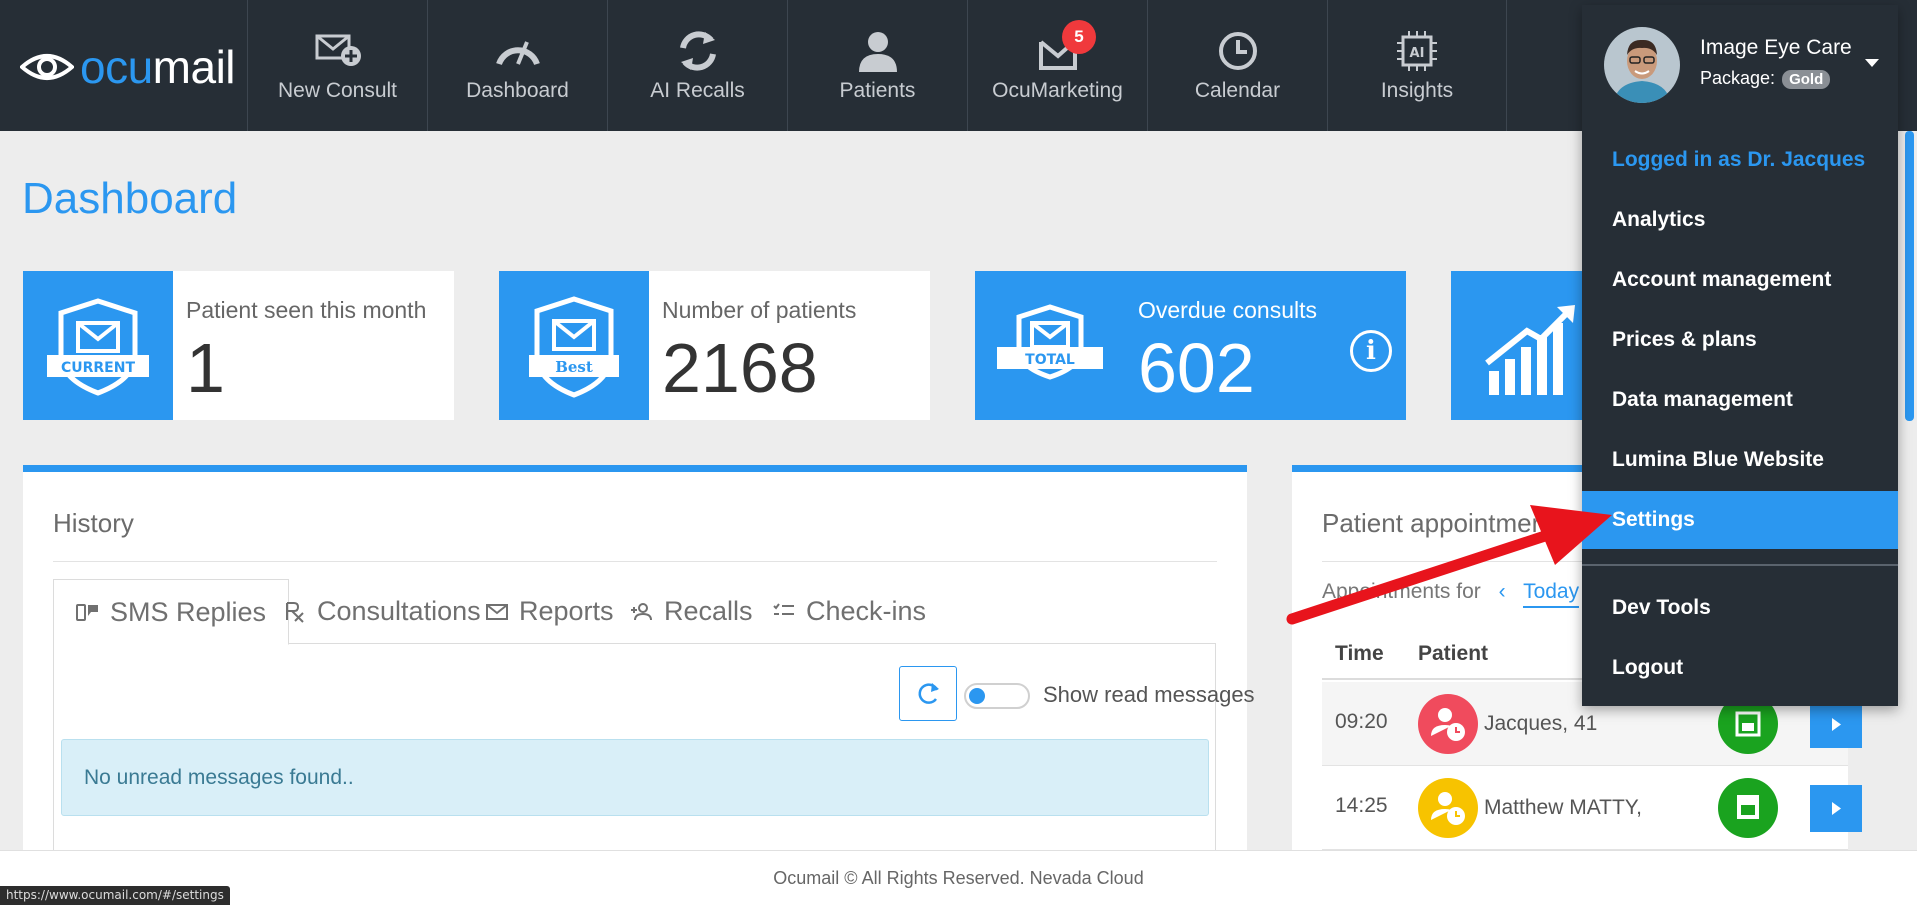 Image resolution: width=1917 pixels, height=905 pixels. Describe the element at coordinates (1748, 808) in the screenshot. I see `calendar-icon` at that location.